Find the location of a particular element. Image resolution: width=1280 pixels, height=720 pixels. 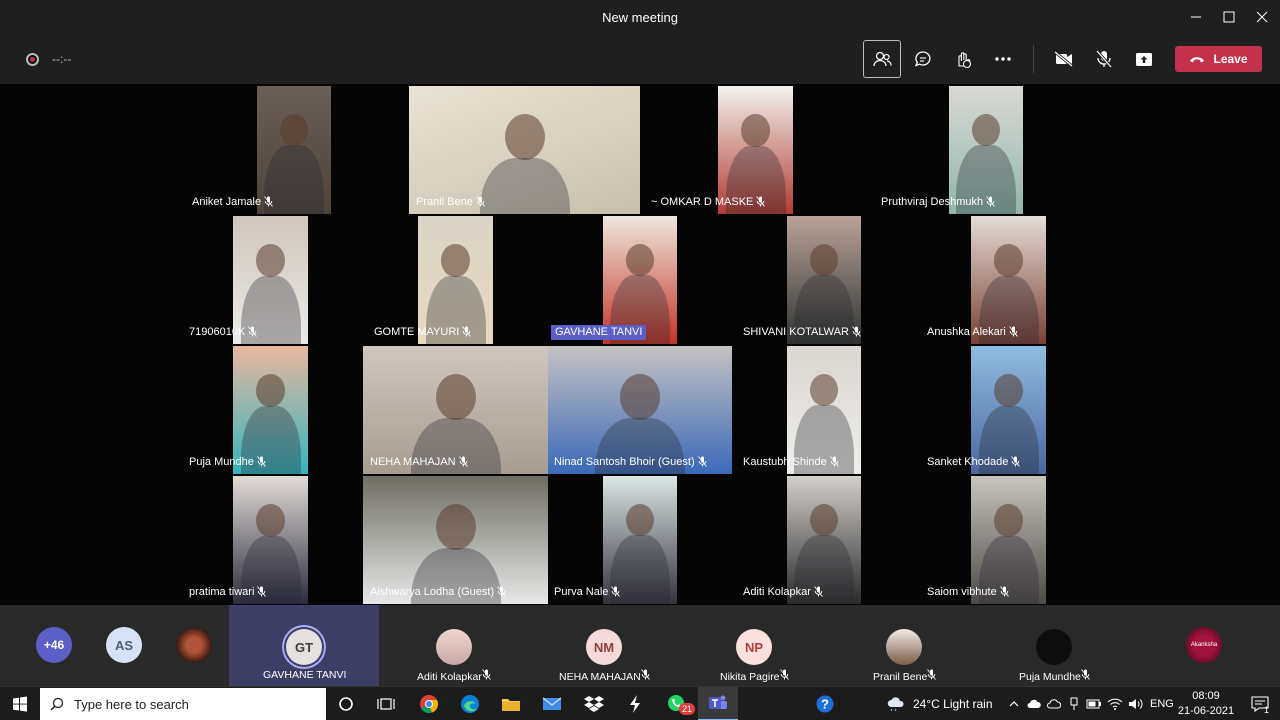

participant-name: Pranil Bene is located at coordinates (444, 202).